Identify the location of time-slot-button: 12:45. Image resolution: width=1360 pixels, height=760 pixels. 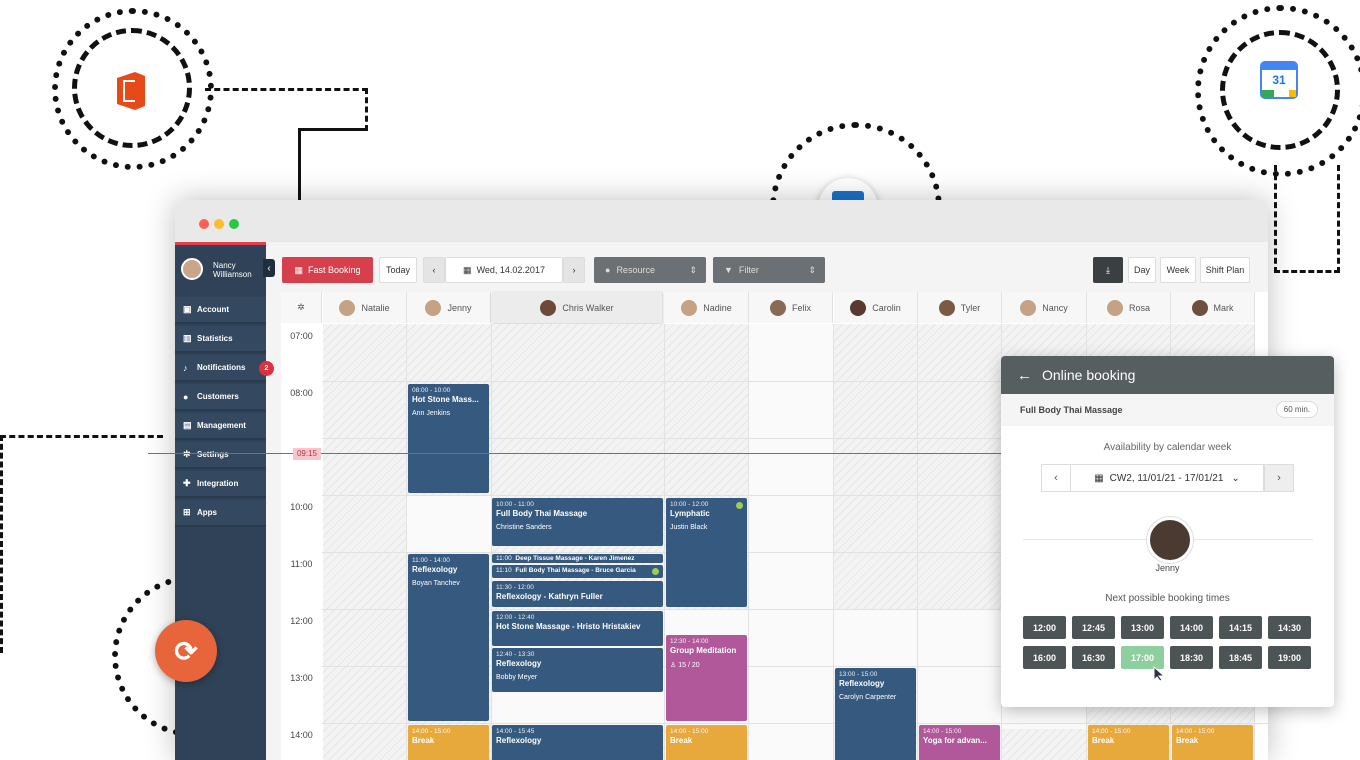
(1093, 627).